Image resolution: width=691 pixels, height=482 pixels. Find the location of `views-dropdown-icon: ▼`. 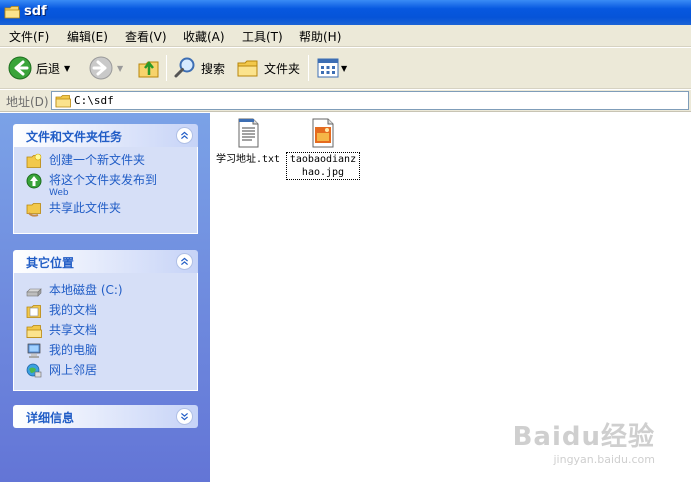

views-dropdown-icon: ▼ is located at coordinates (344, 68).